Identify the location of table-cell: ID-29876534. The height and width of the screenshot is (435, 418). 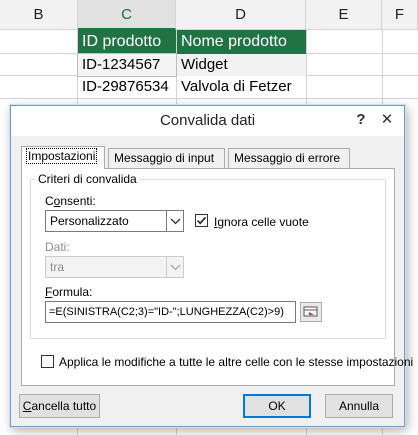
(127, 87).